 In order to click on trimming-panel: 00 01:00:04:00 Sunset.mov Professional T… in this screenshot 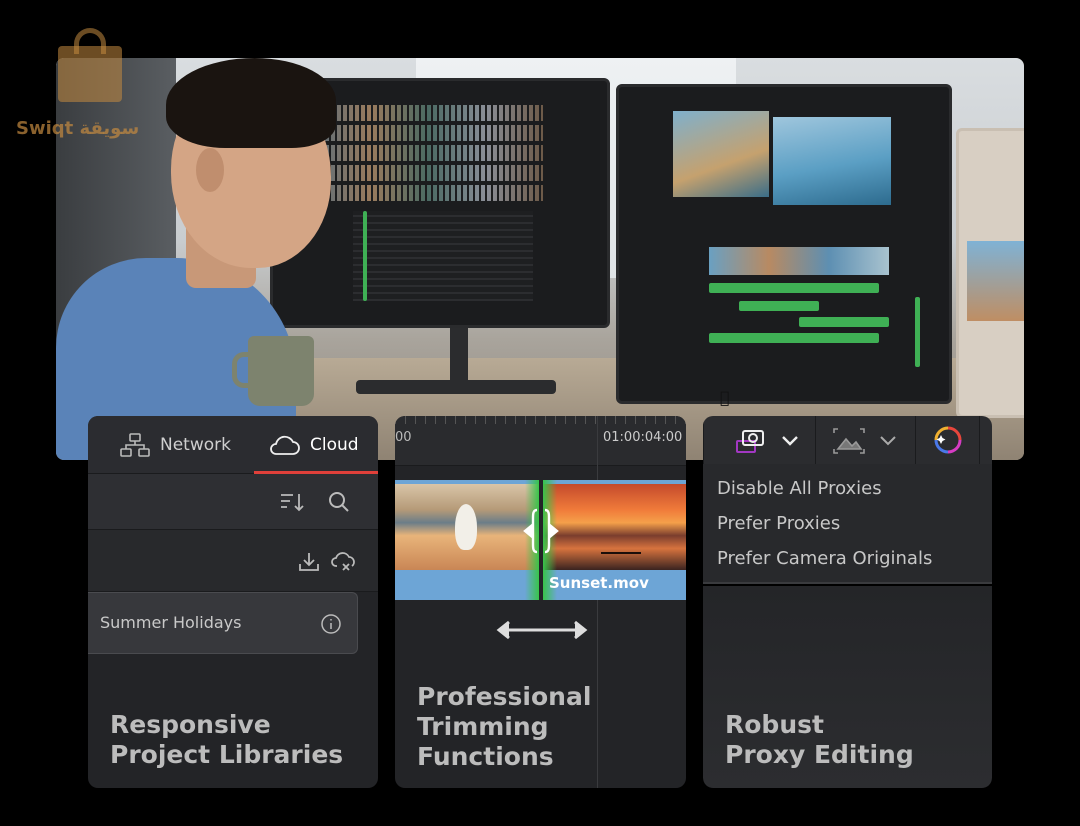, I will do `click(540, 602)`.